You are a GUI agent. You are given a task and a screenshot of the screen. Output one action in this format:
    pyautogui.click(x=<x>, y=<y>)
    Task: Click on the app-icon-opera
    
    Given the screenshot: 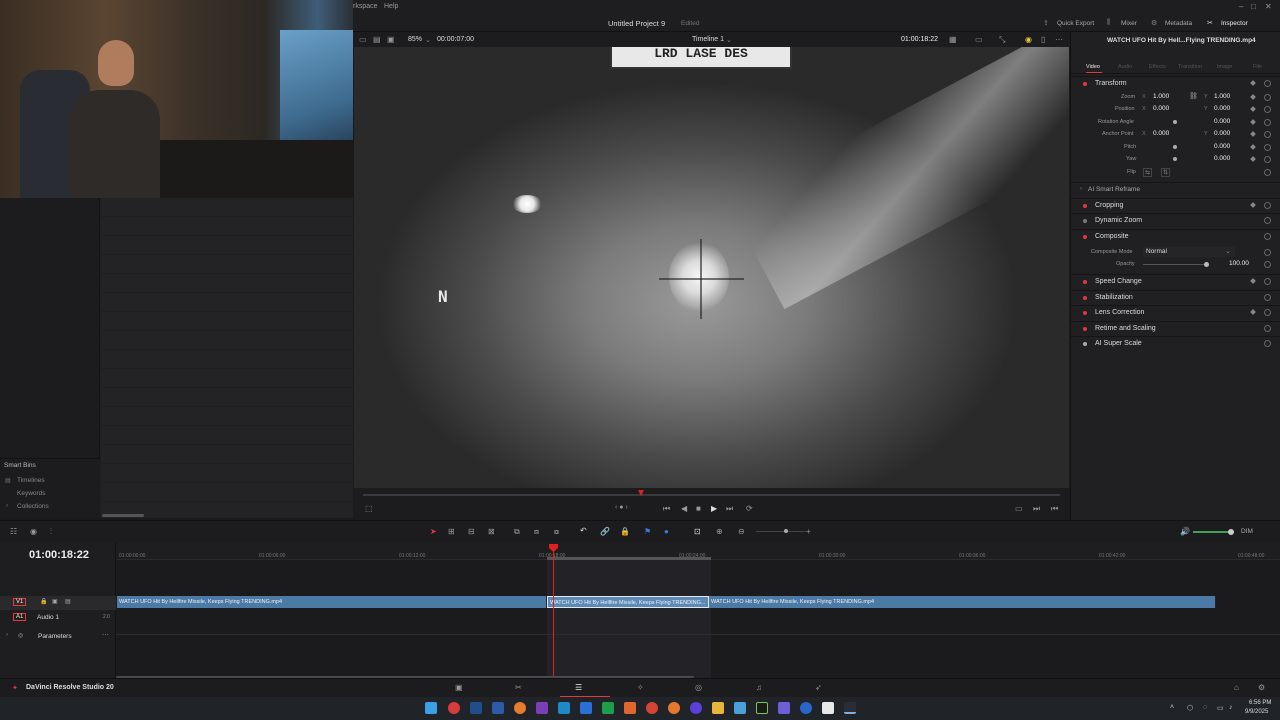 What is the action you would take?
    pyautogui.click(x=454, y=708)
    